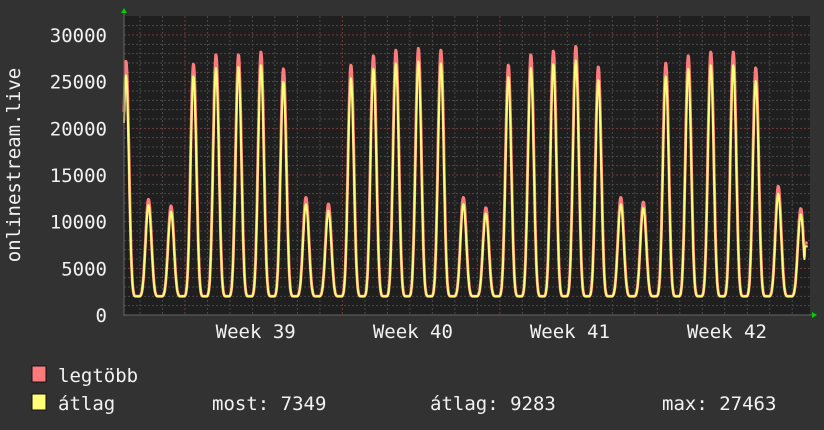 The width and height of the screenshot is (824, 430). What do you see at coordinates (39, 374) in the screenshot?
I see `legend-swatch-max` at bounding box center [39, 374].